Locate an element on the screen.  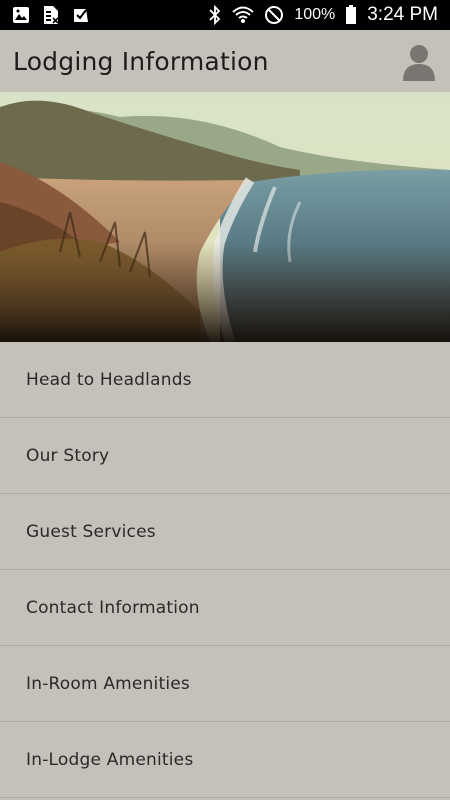
battery-icon is located at coordinates (351, 15).